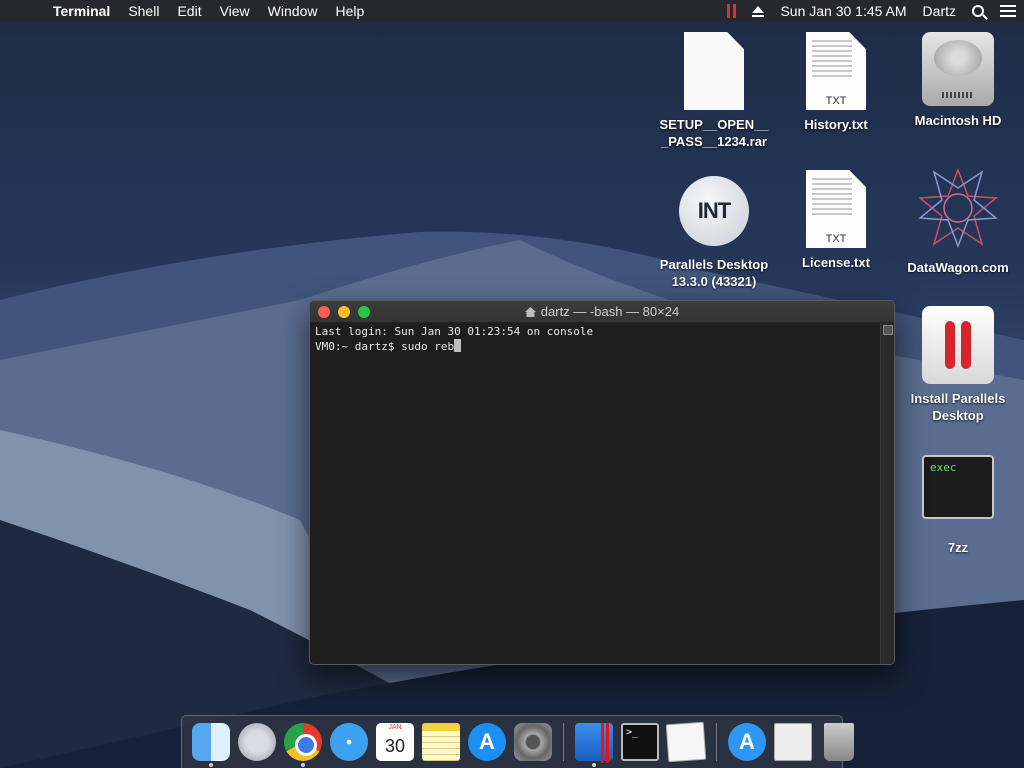  Describe the element at coordinates (836, 124) in the screenshot. I see `desktop-icon-label: History.txt` at that location.